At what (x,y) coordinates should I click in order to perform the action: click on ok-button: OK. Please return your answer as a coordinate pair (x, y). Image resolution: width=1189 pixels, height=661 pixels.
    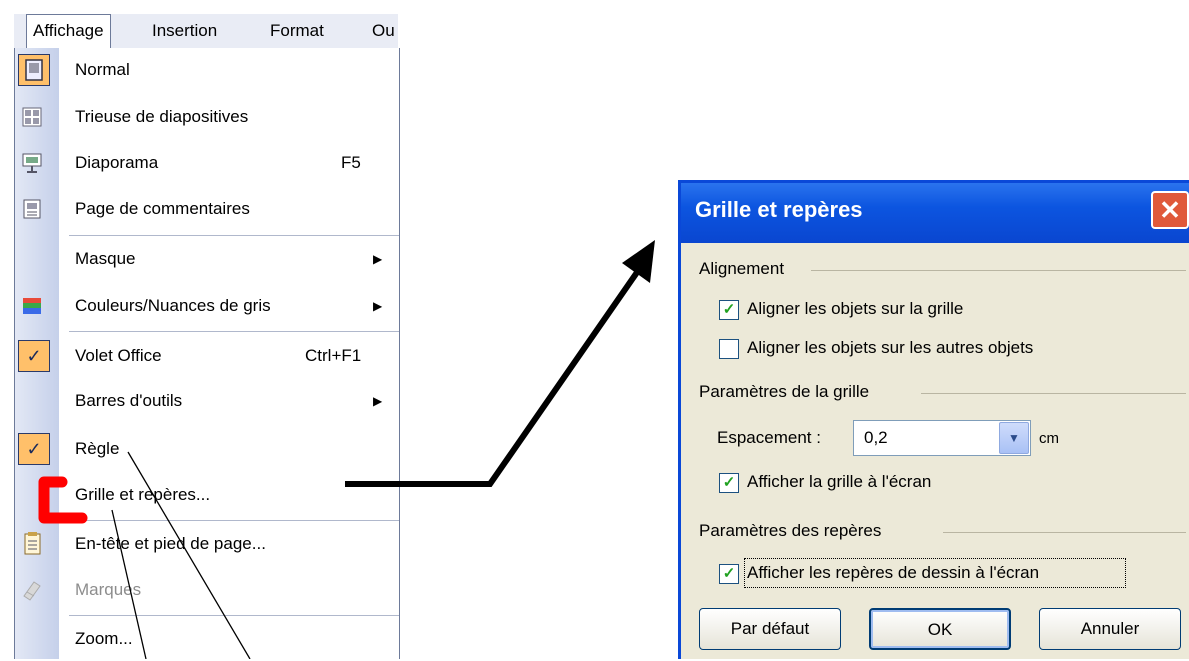
    Looking at the image, I should click on (940, 629).